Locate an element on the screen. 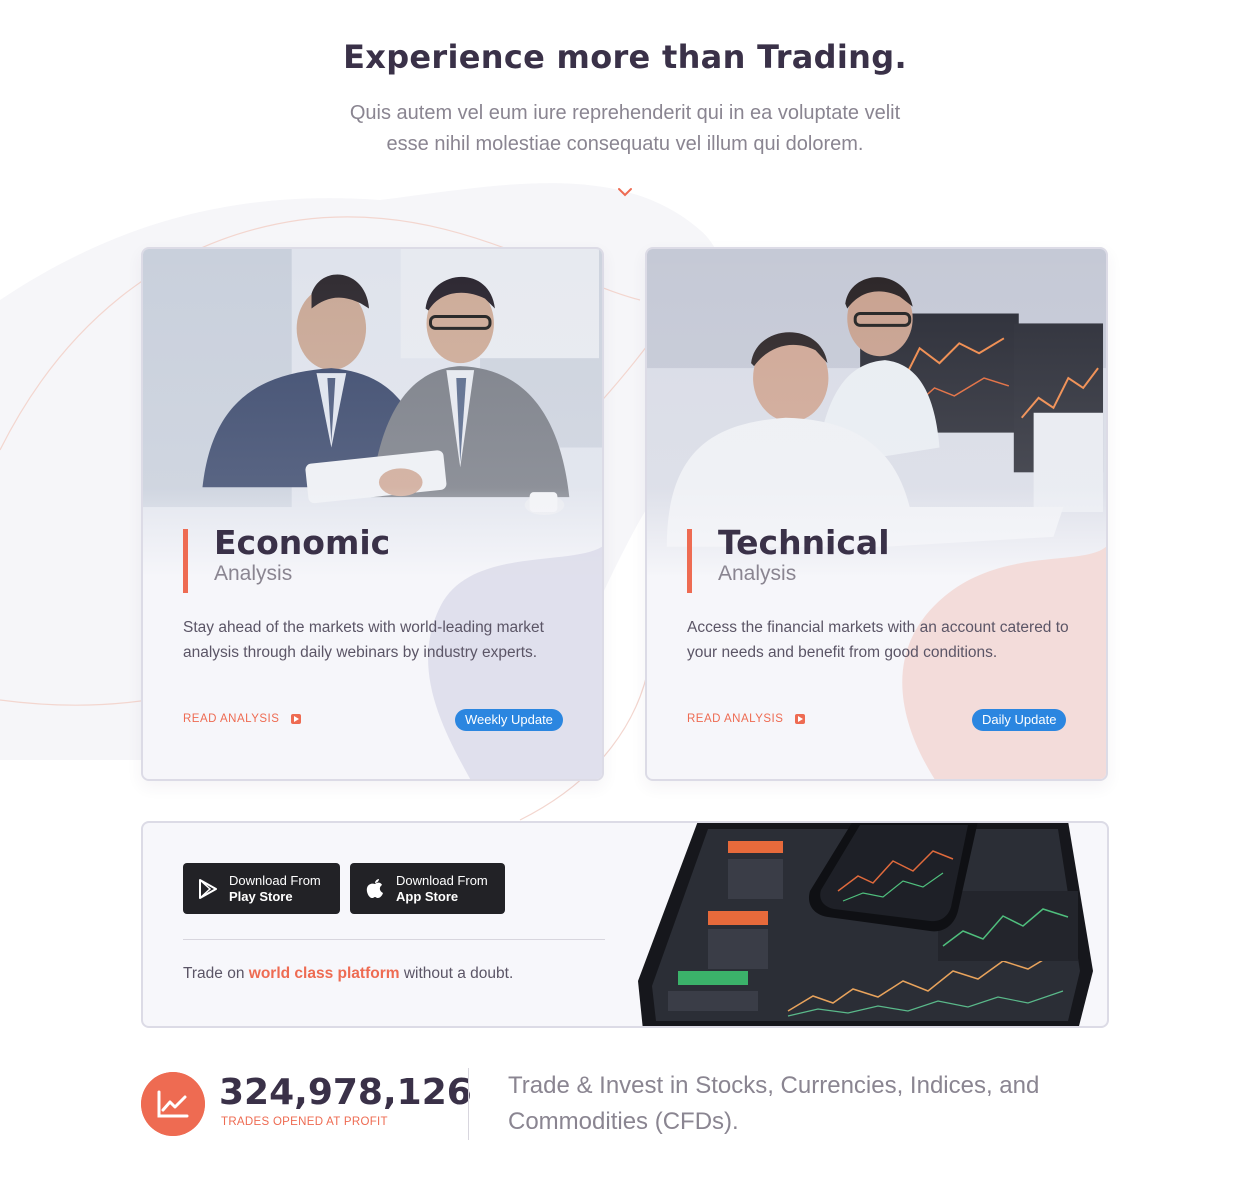  chart-trend-icon is located at coordinates (173, 1104).